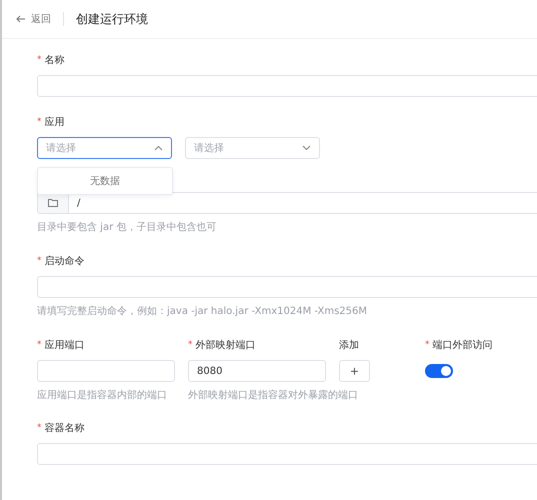 Image resolution: width=537 pixels, height=500 pixels. Describe the element at coordinates (112, 19) in the screenshot. I see `page-title: 创建运行环境` at that location.